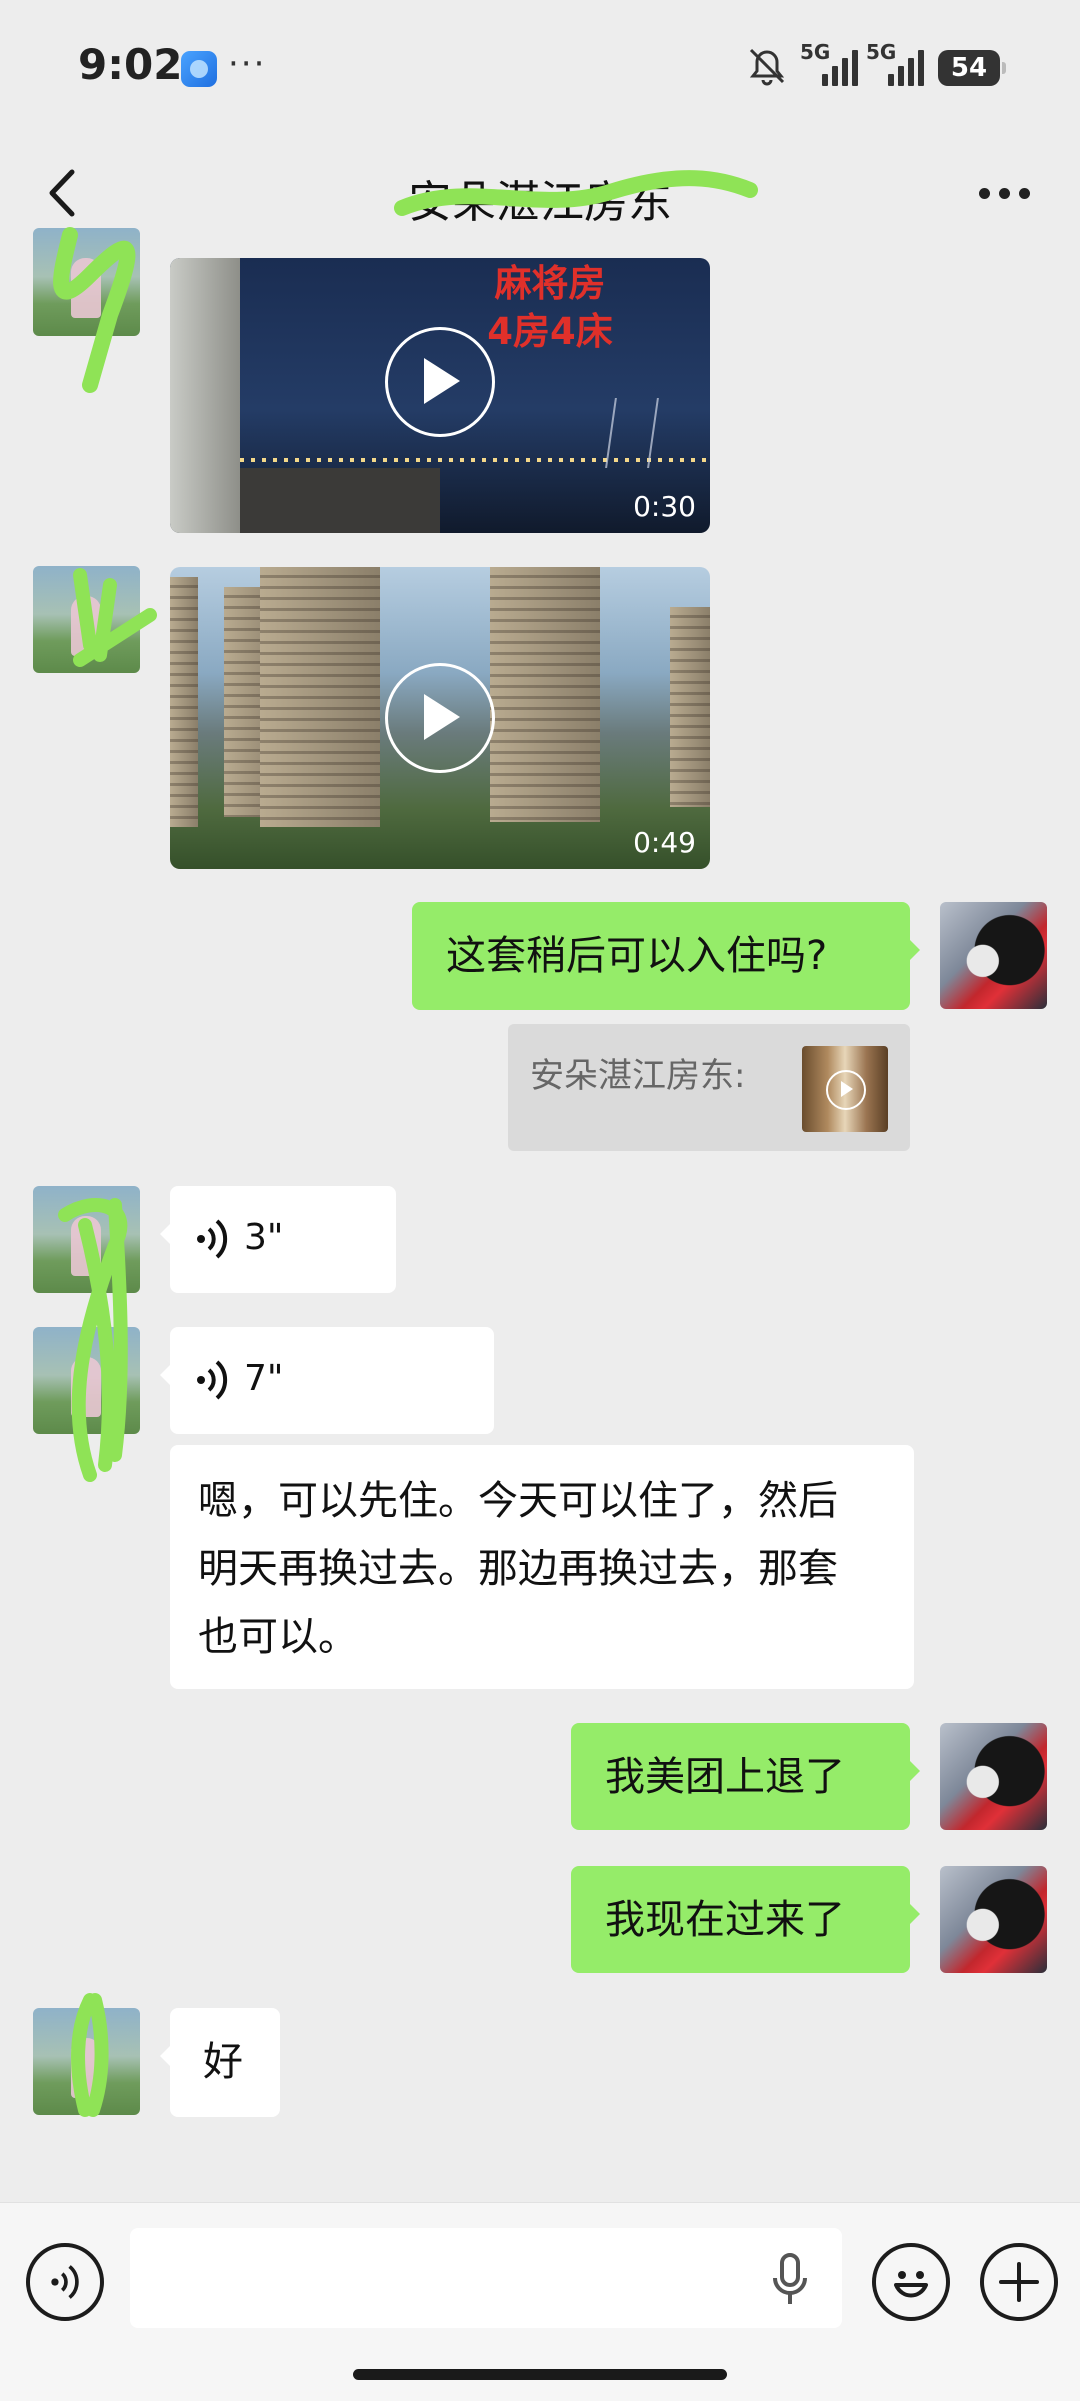 This screenshot has width=1080, height=2401. Describe the element at coordinates (540, 2374) in the screenshot. I see `home-indicator` at that location.